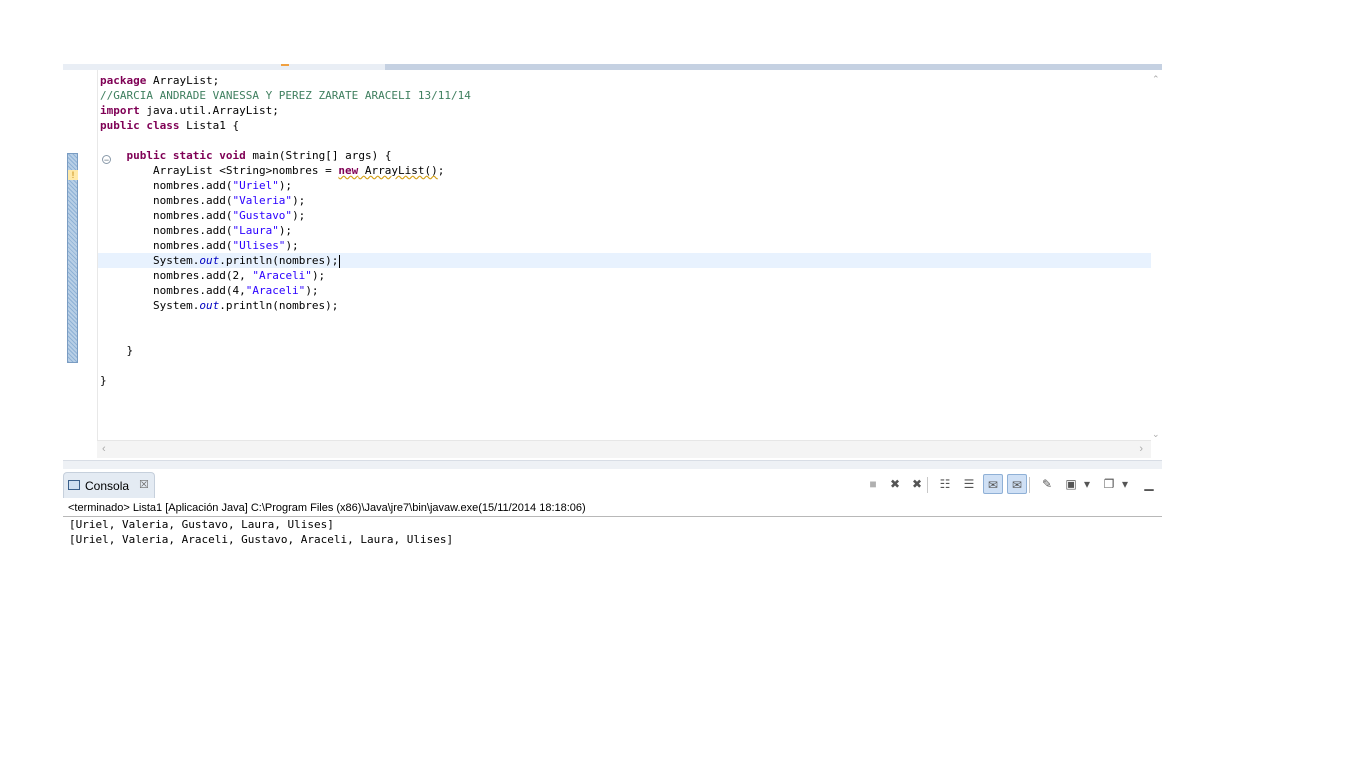  Describe the element at coordinates (73, 175) in the screenshot. I see `warning-icon: !` at that location.